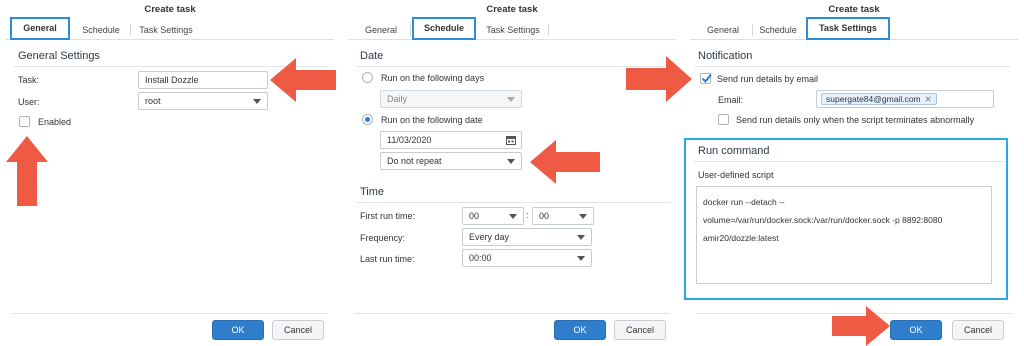  What do you see at coordinates (731, 100) in the screenshot?
I see `email-label: Email:` at bounding box center [731, 100].